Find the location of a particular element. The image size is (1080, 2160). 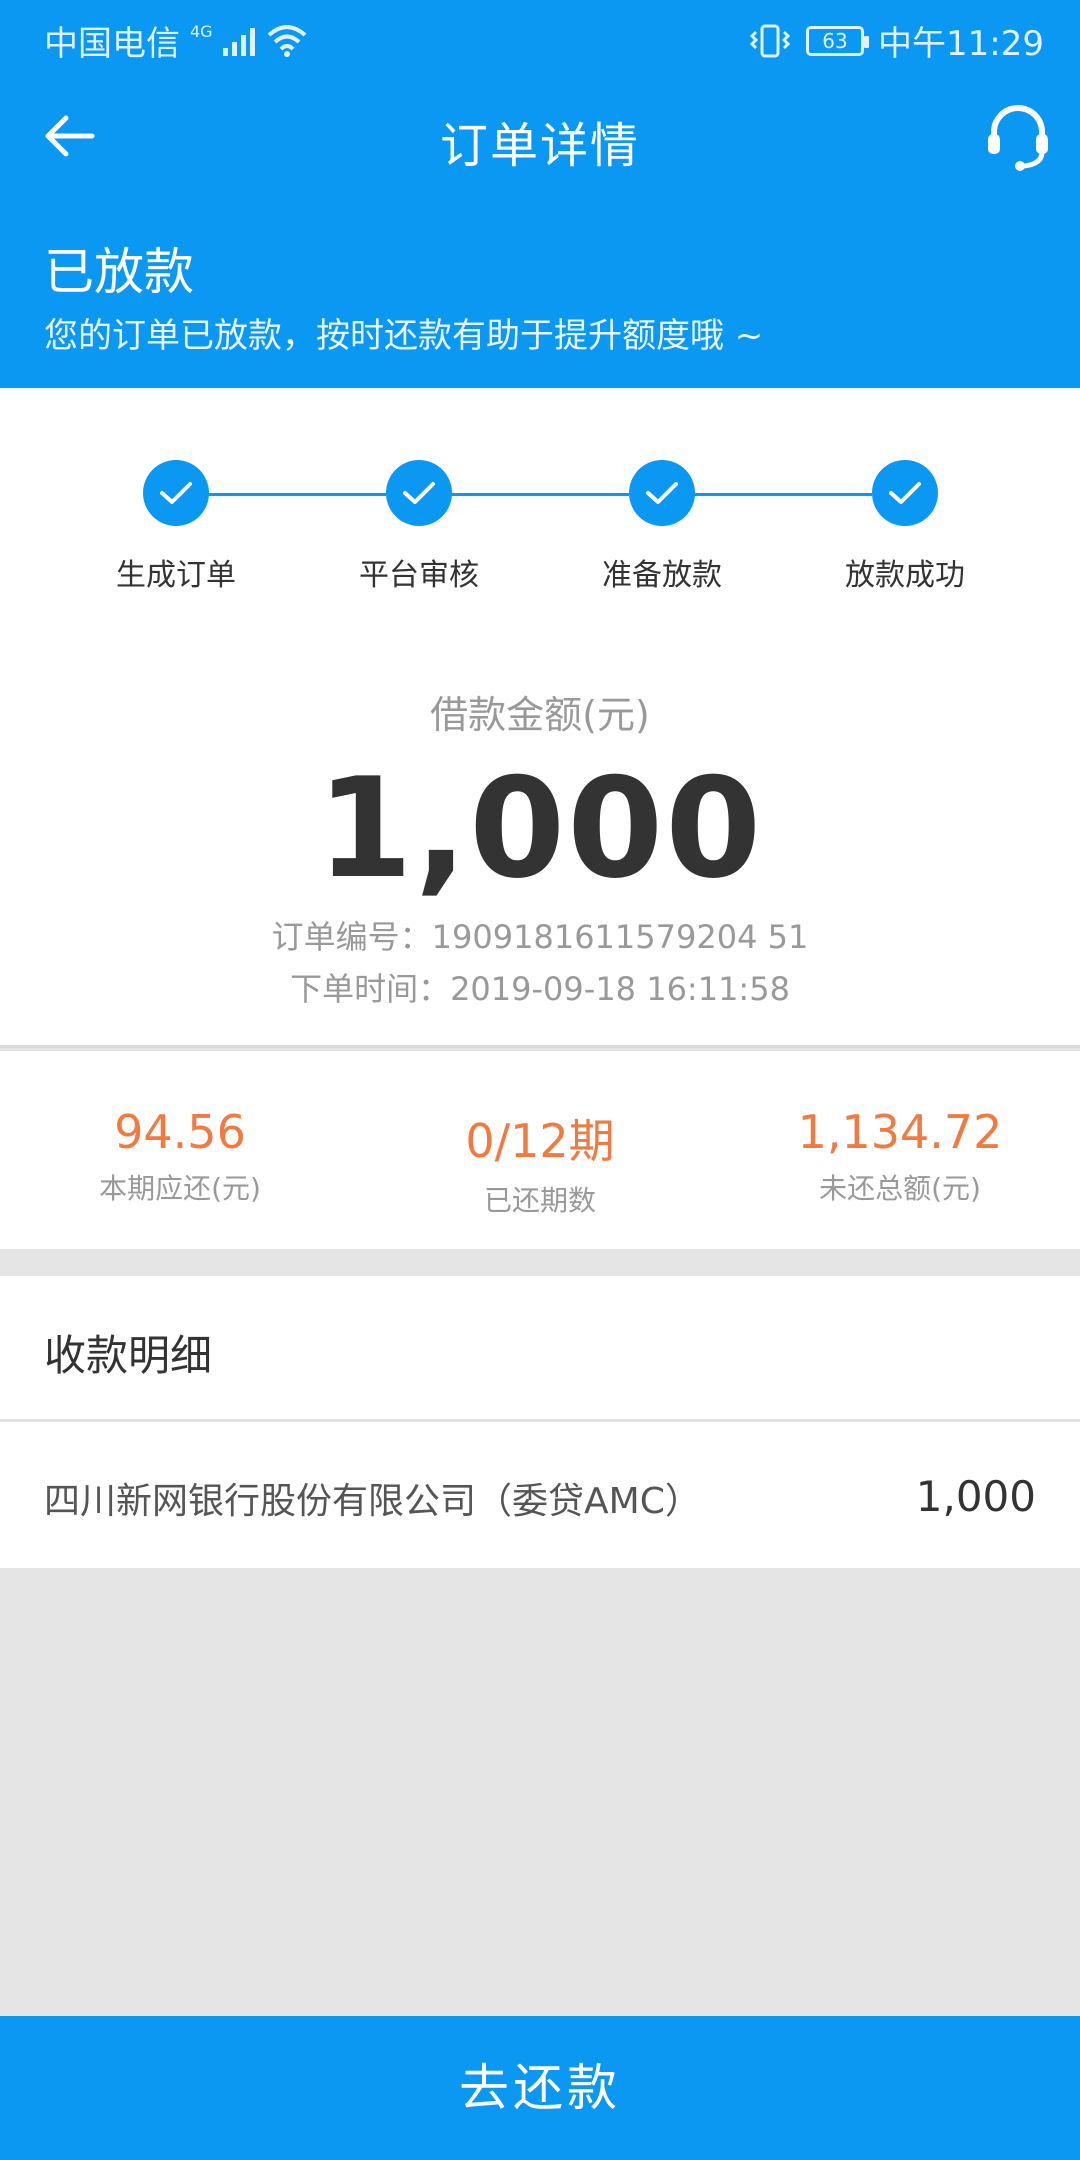

repay-button: 去还款 is located at coordinates (540, 2088).